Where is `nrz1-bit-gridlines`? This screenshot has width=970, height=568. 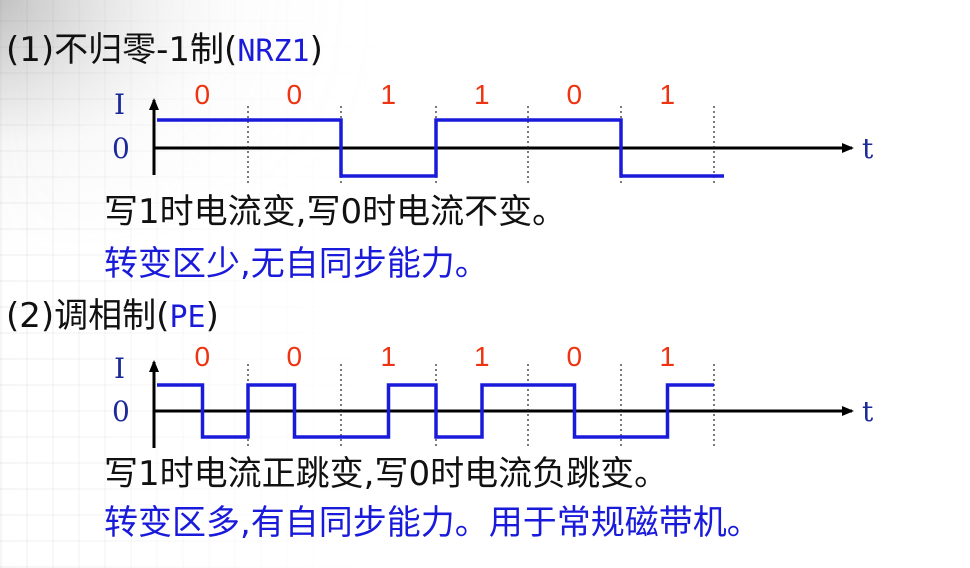 nrz1-bit-gridlines is located at coordinates (481, 144).